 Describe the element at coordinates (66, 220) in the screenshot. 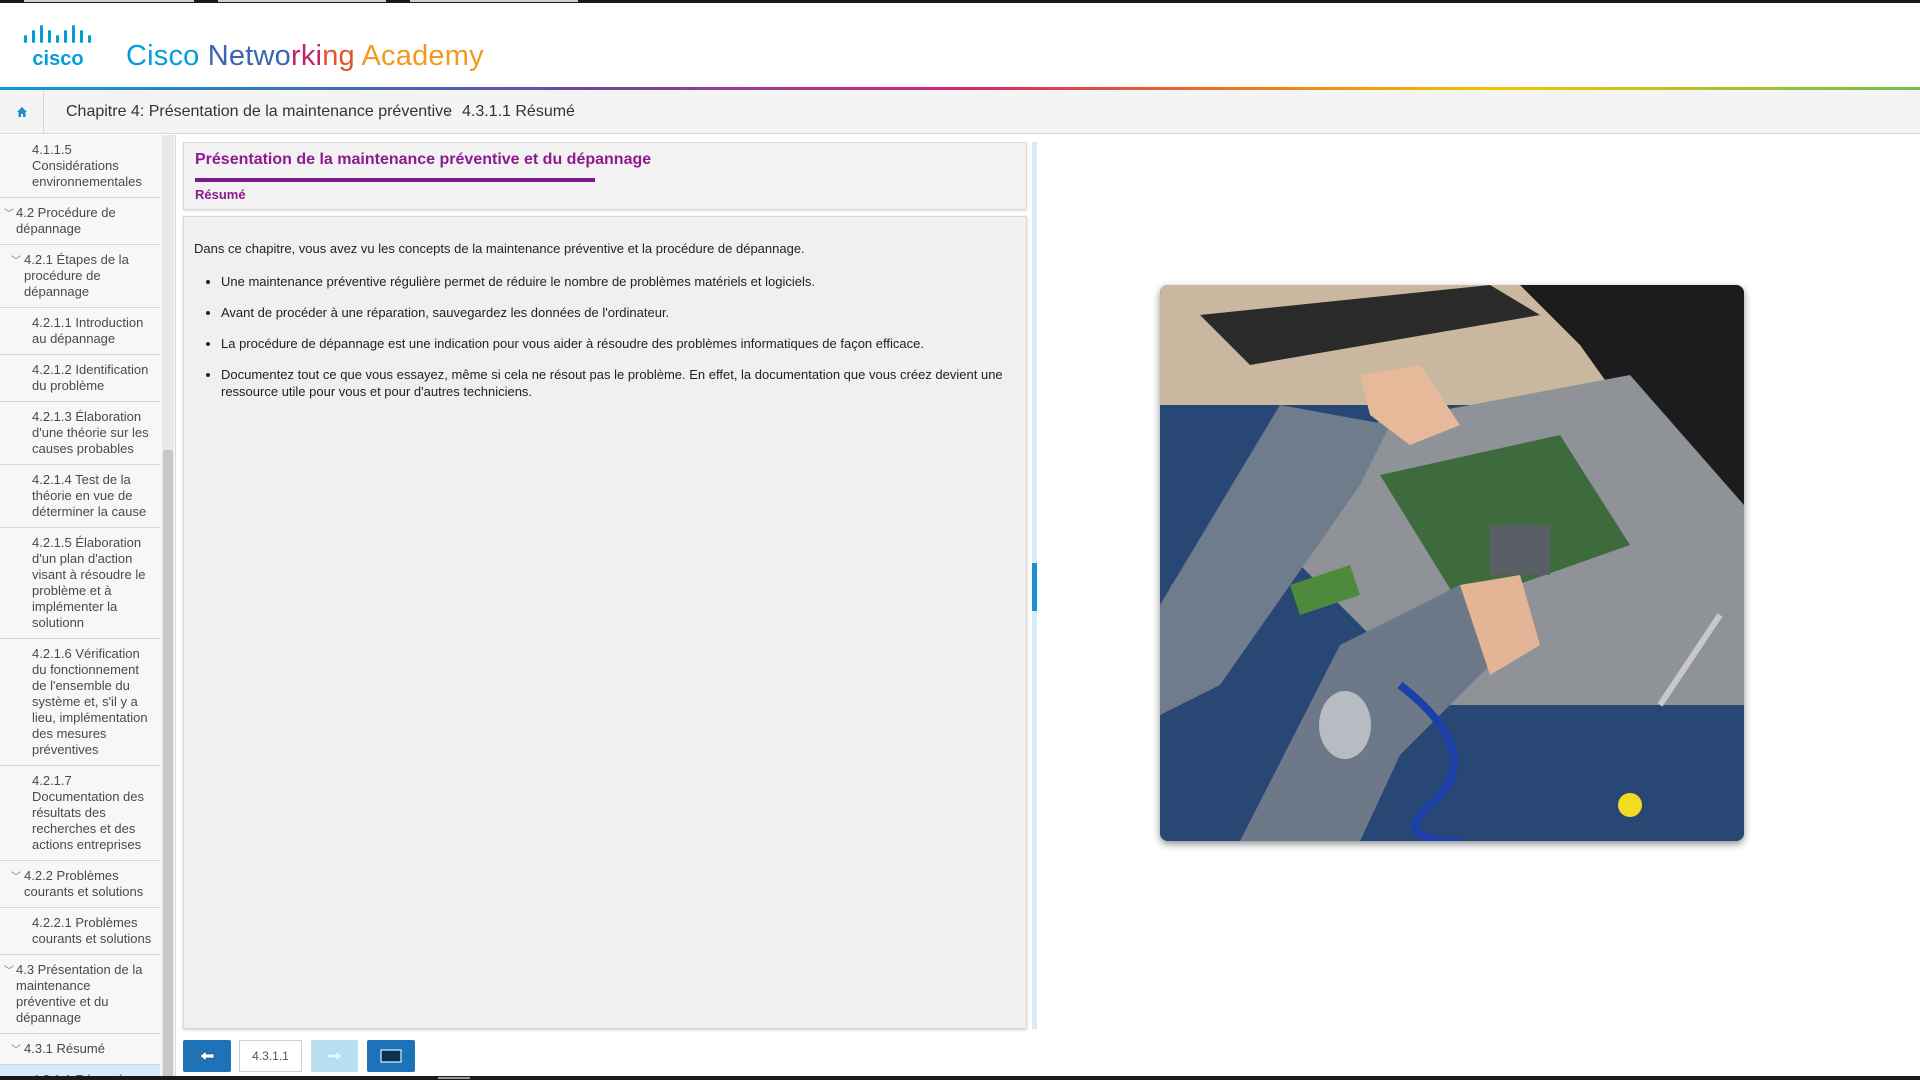

I see `sidebar-item-label: 4.2 Procédure de dépannage` at that location.